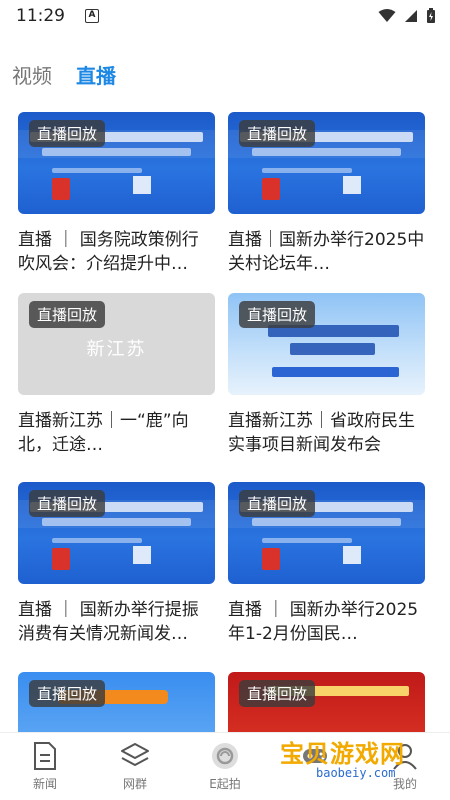 This screenshot has height=800, width=450. I want to click on nav-news: 新闻, so click(45, 766).